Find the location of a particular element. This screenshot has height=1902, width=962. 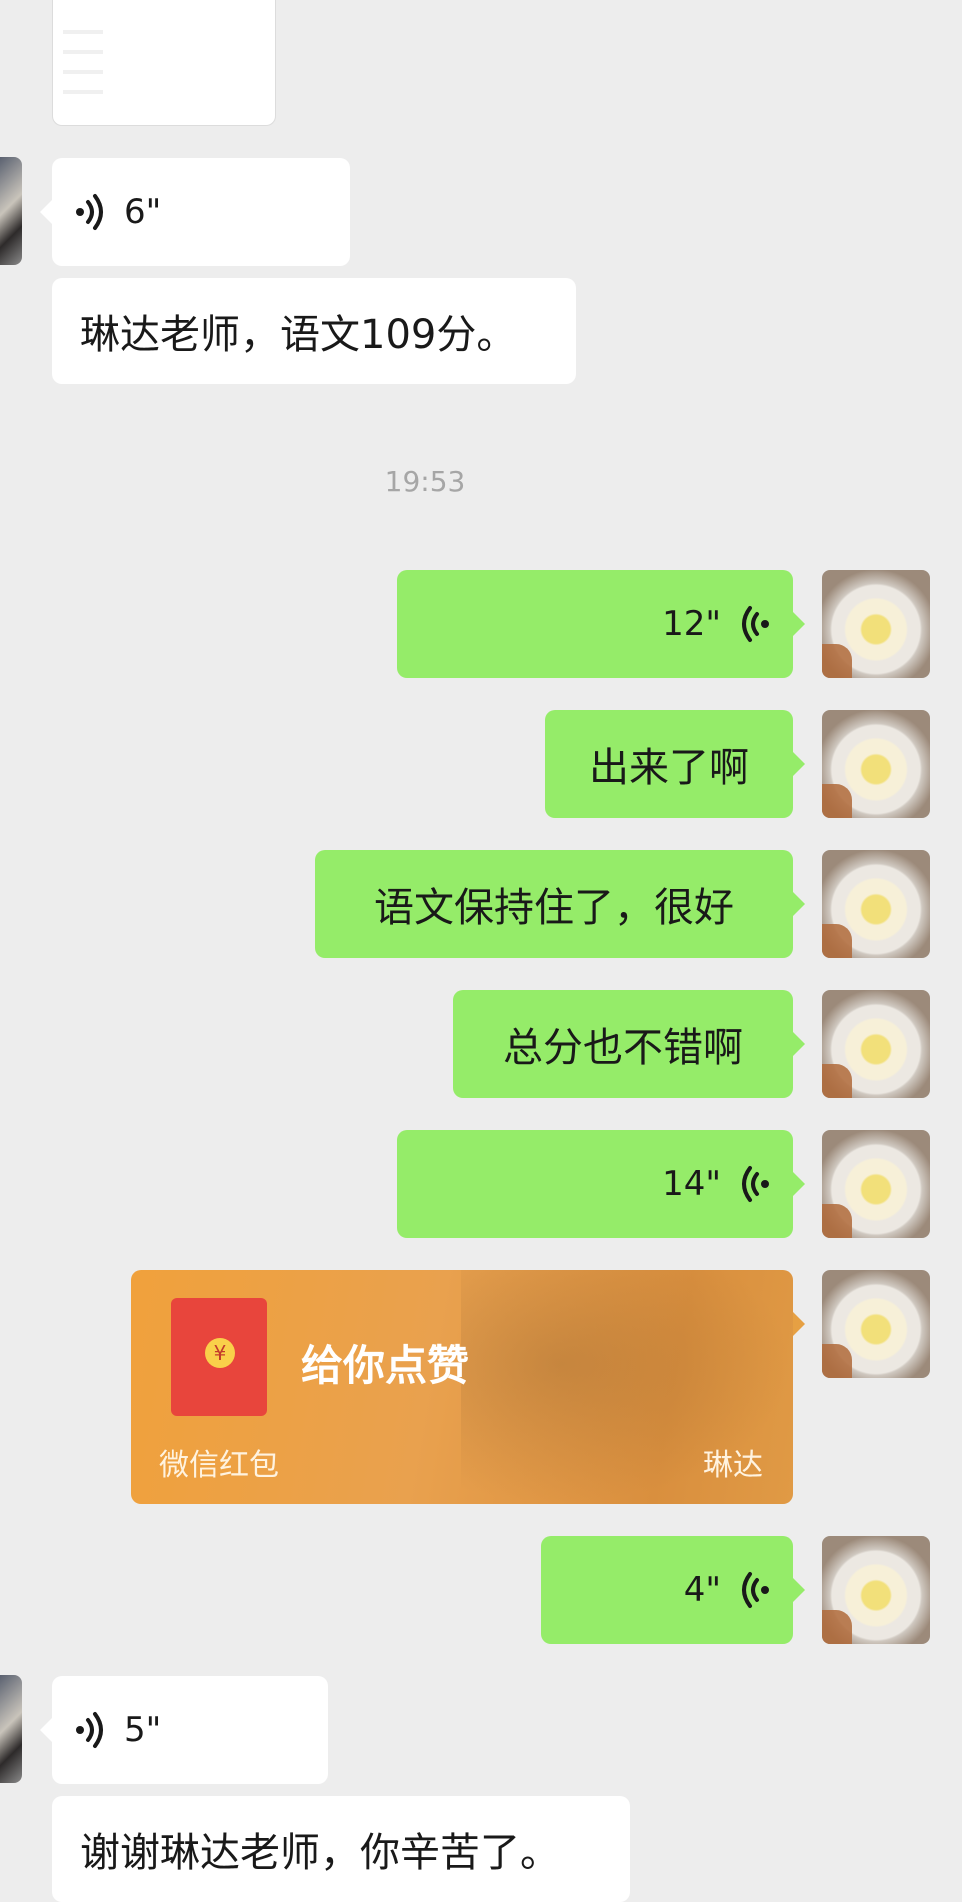

message-text: 谢谢琳达老师，你辛苦了。 is located at coordinates (320, 1853).